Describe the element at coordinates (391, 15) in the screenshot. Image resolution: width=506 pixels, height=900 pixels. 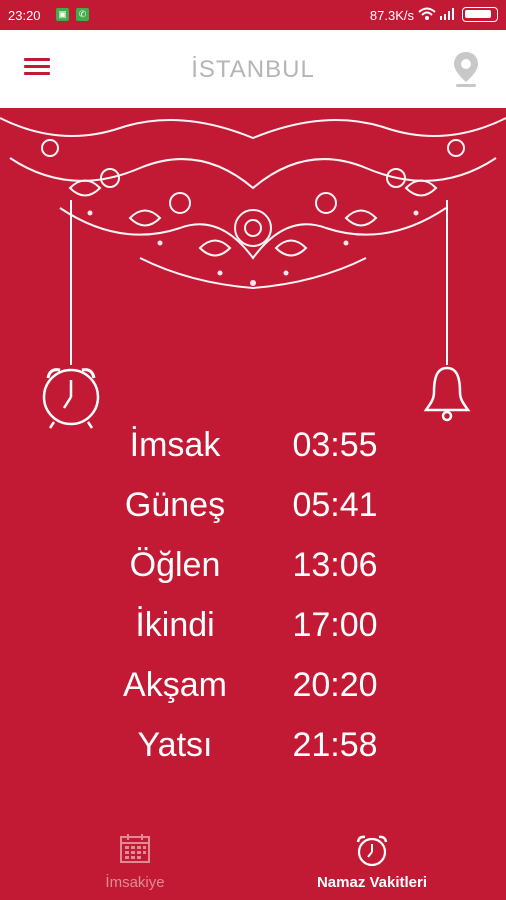
I see `network-speed: 87.3K/s` at that location.